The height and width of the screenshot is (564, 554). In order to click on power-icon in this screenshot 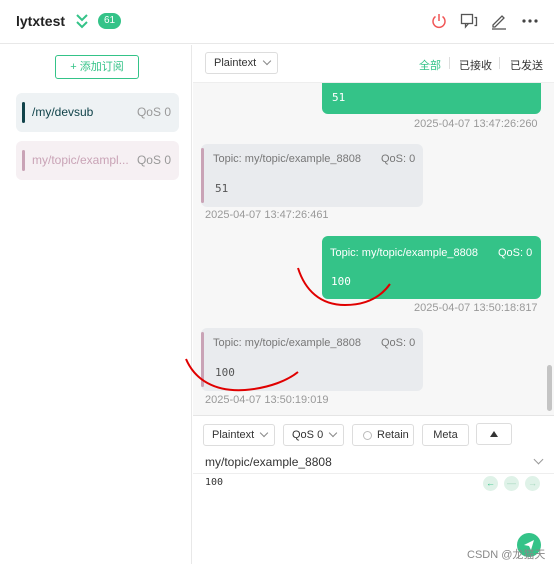, I will do `click(439, 21)`.